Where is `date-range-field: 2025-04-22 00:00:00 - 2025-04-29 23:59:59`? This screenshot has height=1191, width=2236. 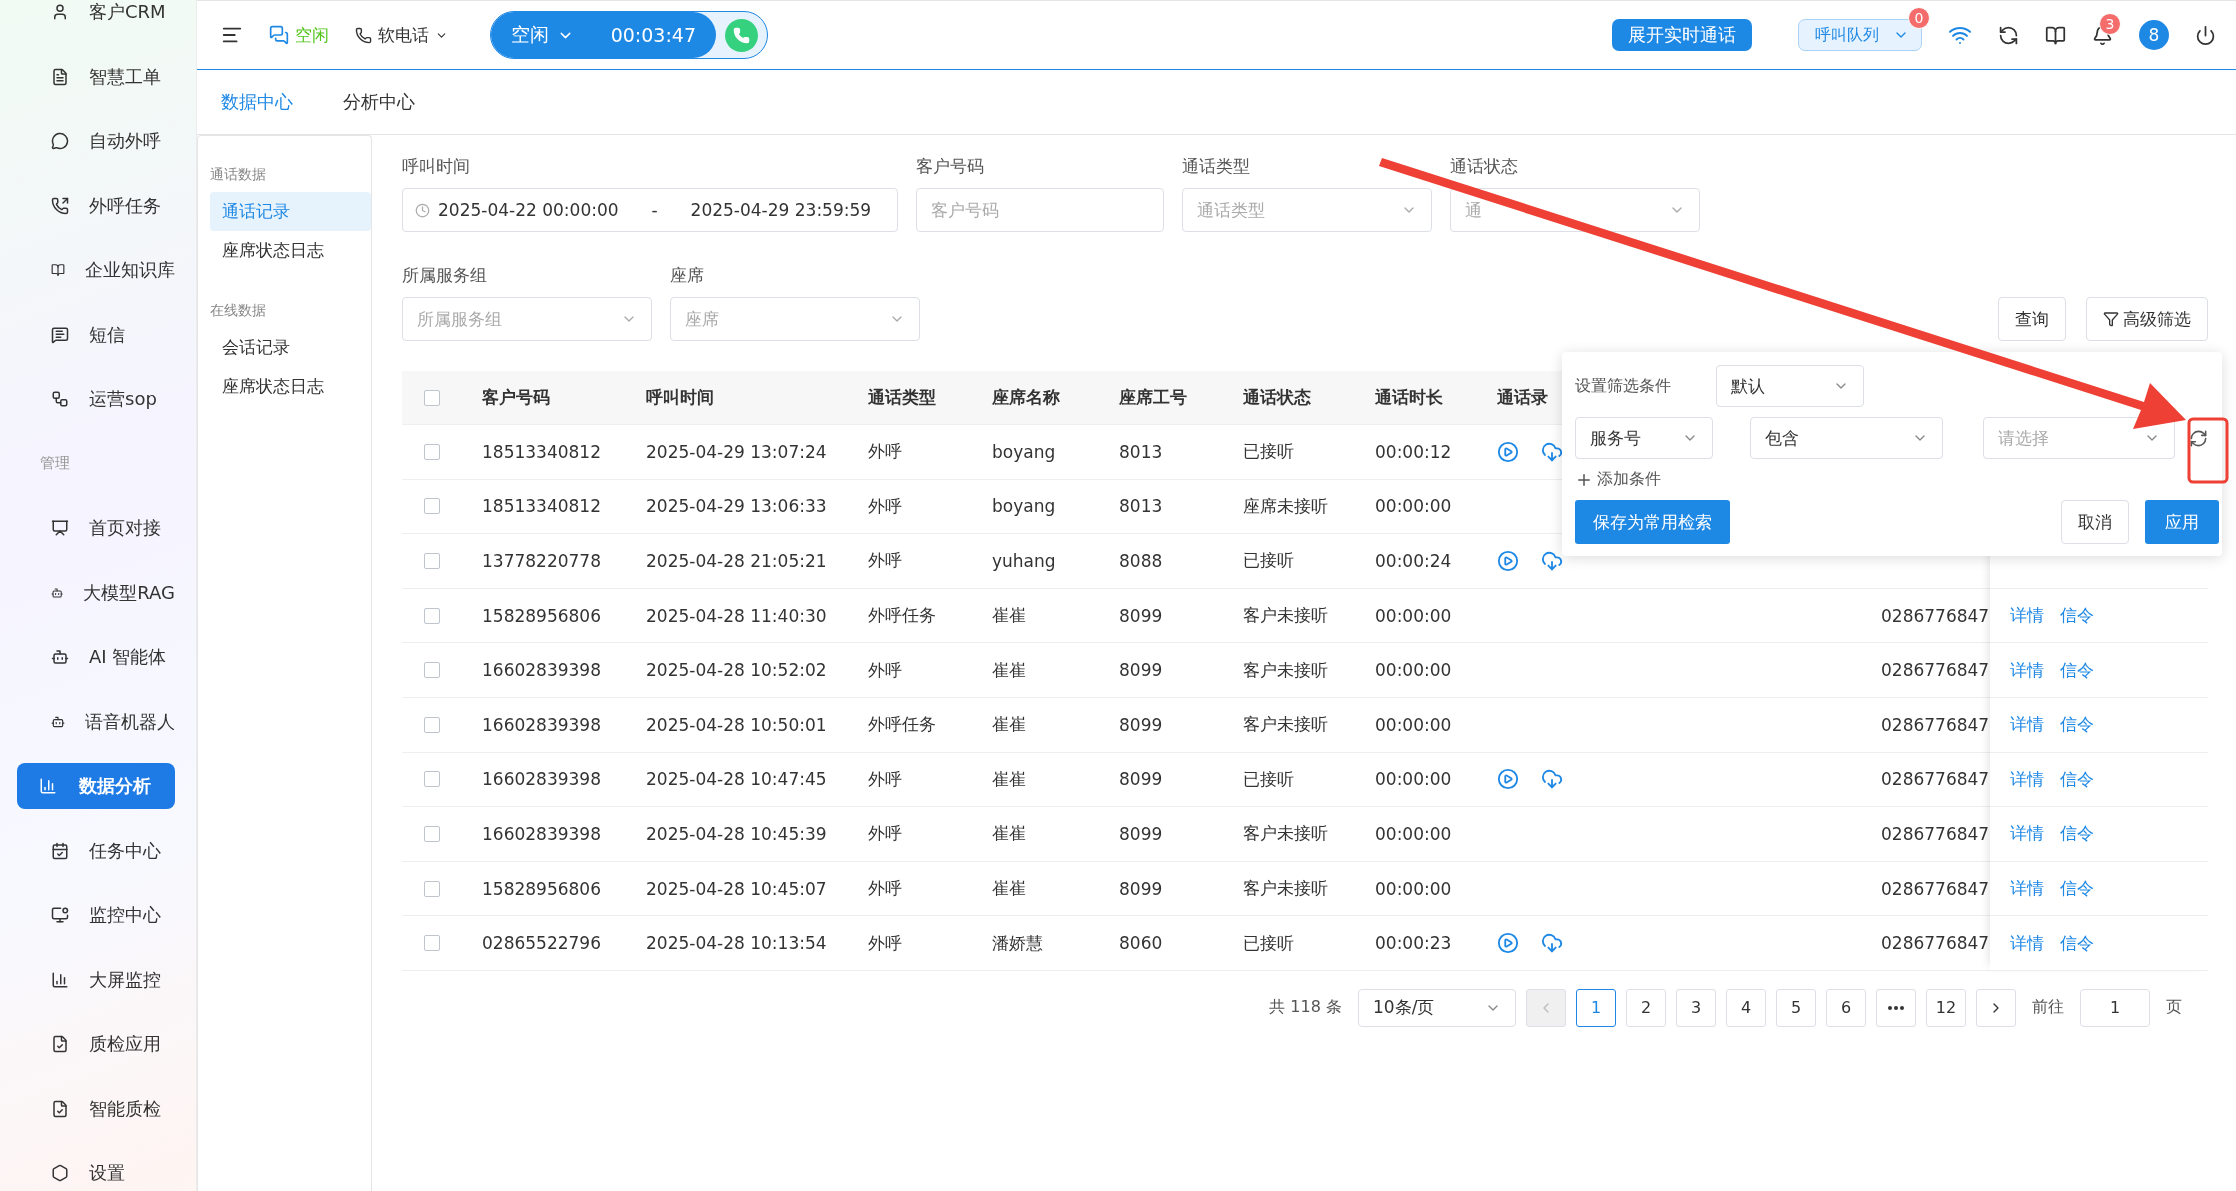
date-range-field: 2025-04-22 00:00:00 - 2025-04-29 23:59:59 is located at coordinates (650, 210).